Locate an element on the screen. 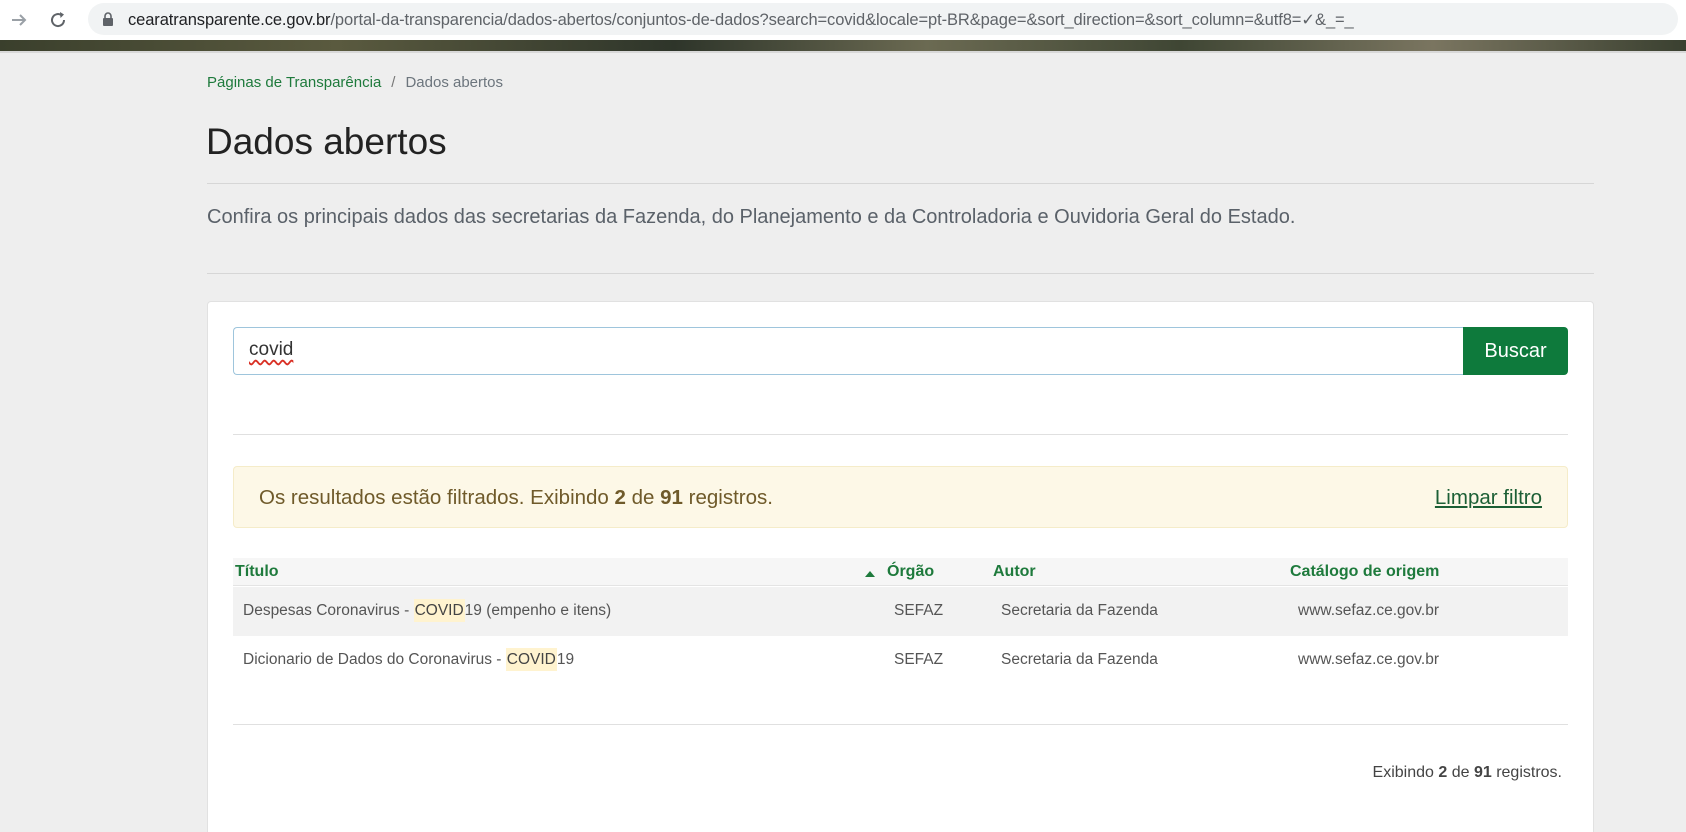 The width and height of the screenshot is (1686, 832). column-header-titulo: Título is located at coordinates (257, 572).